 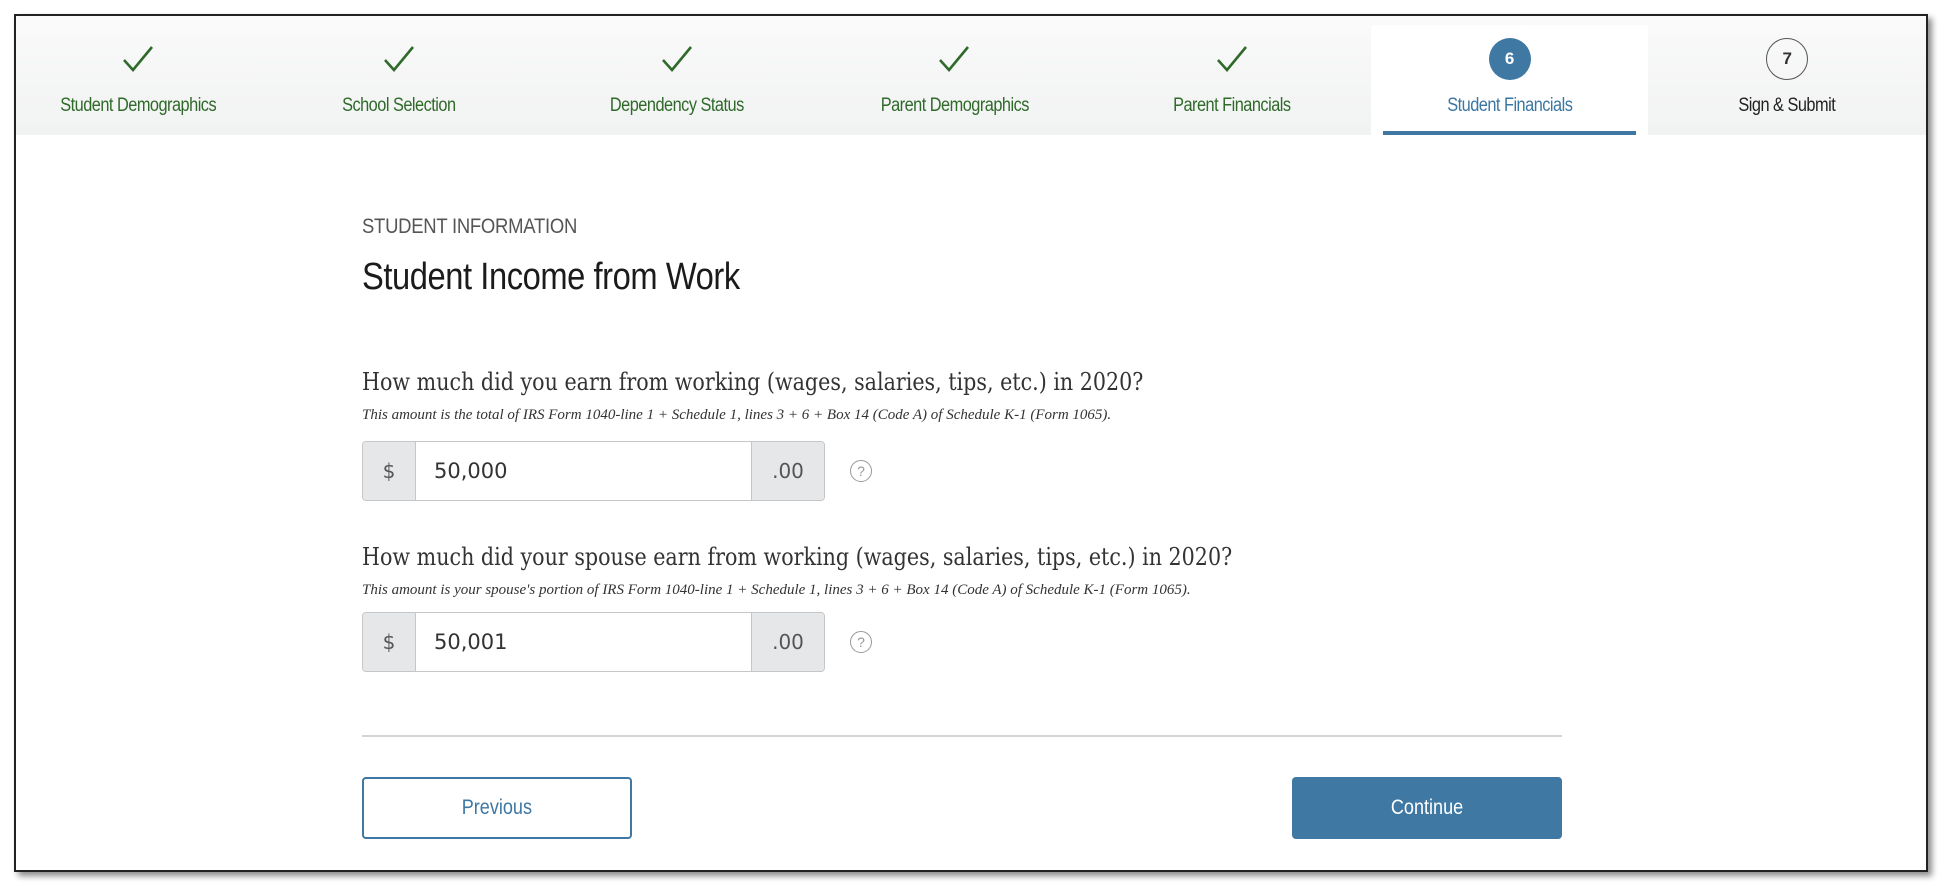 I want to click on section-eyebrow: STUDENT INFORMATION, so click(x=470, y=226).